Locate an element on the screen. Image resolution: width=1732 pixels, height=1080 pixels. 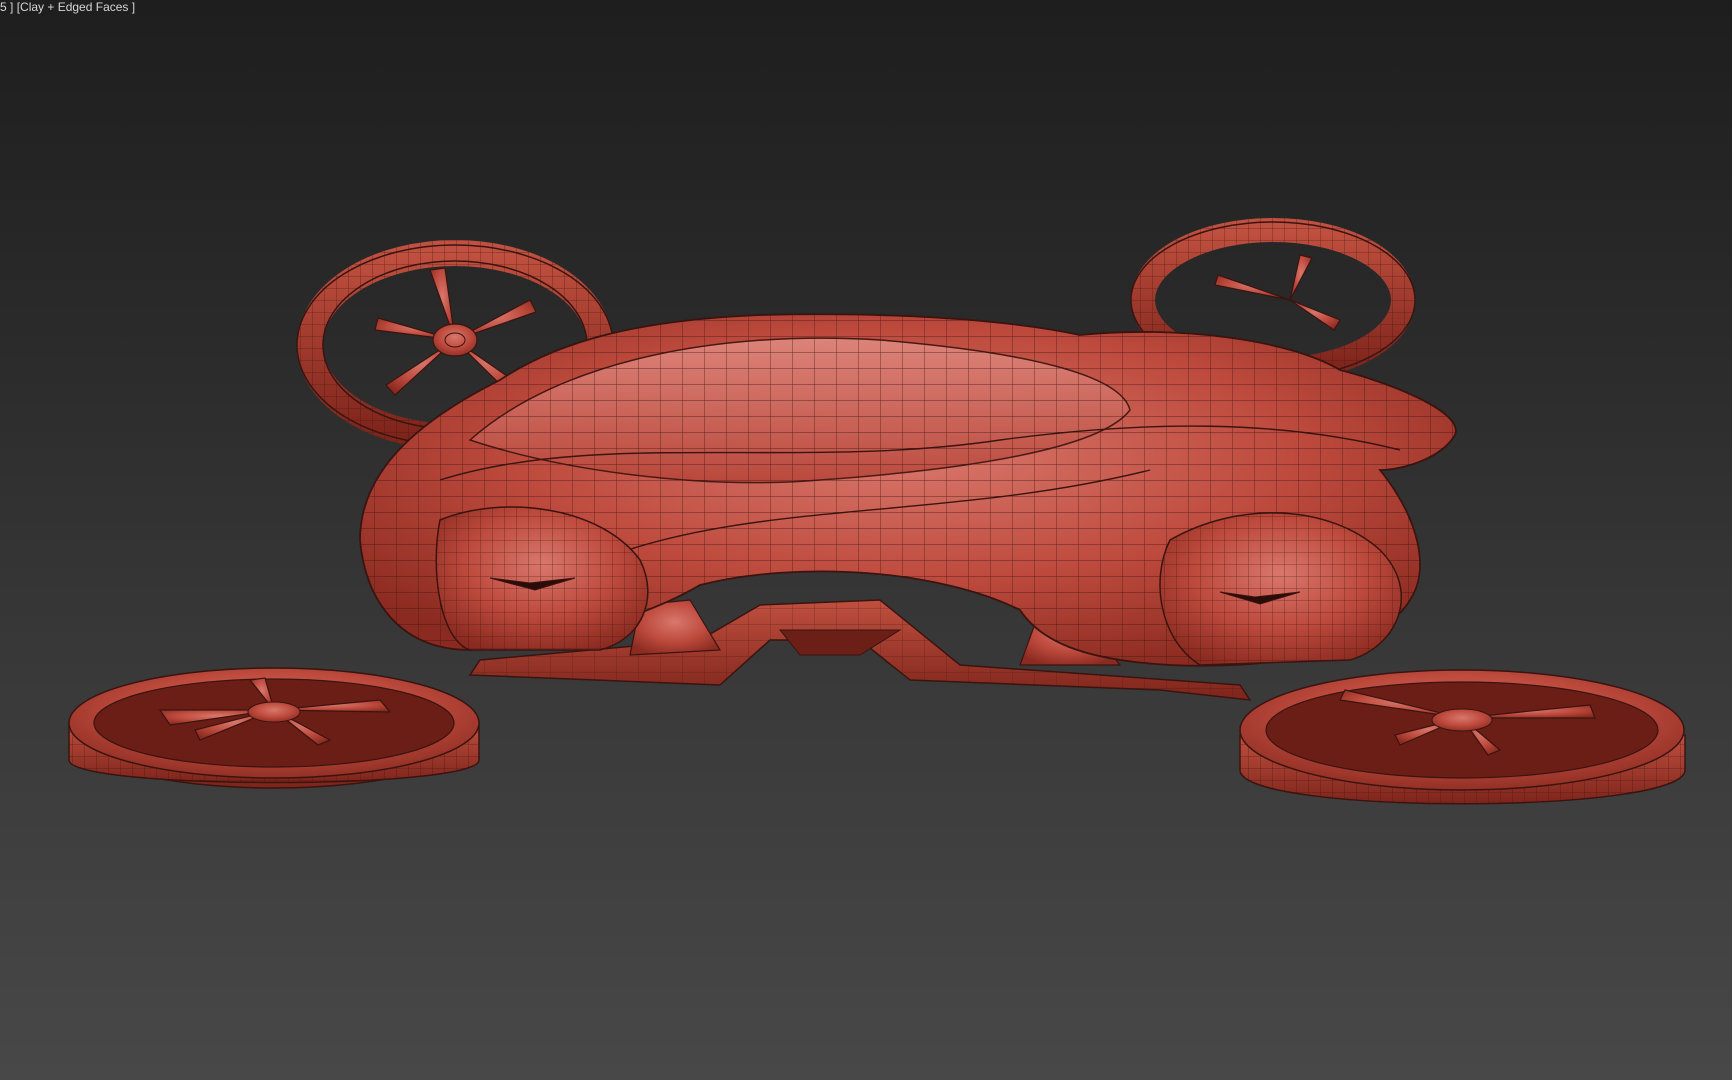
rotor-front-left is located at coordinates (274, 728).